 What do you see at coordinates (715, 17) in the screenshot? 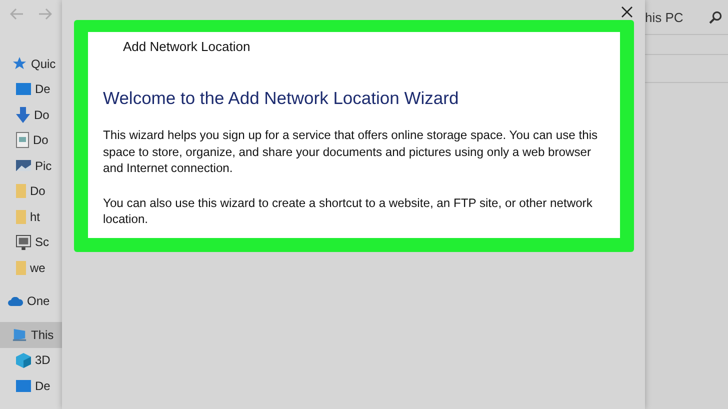
I see `search-icon` at bounding box center [715, 17].